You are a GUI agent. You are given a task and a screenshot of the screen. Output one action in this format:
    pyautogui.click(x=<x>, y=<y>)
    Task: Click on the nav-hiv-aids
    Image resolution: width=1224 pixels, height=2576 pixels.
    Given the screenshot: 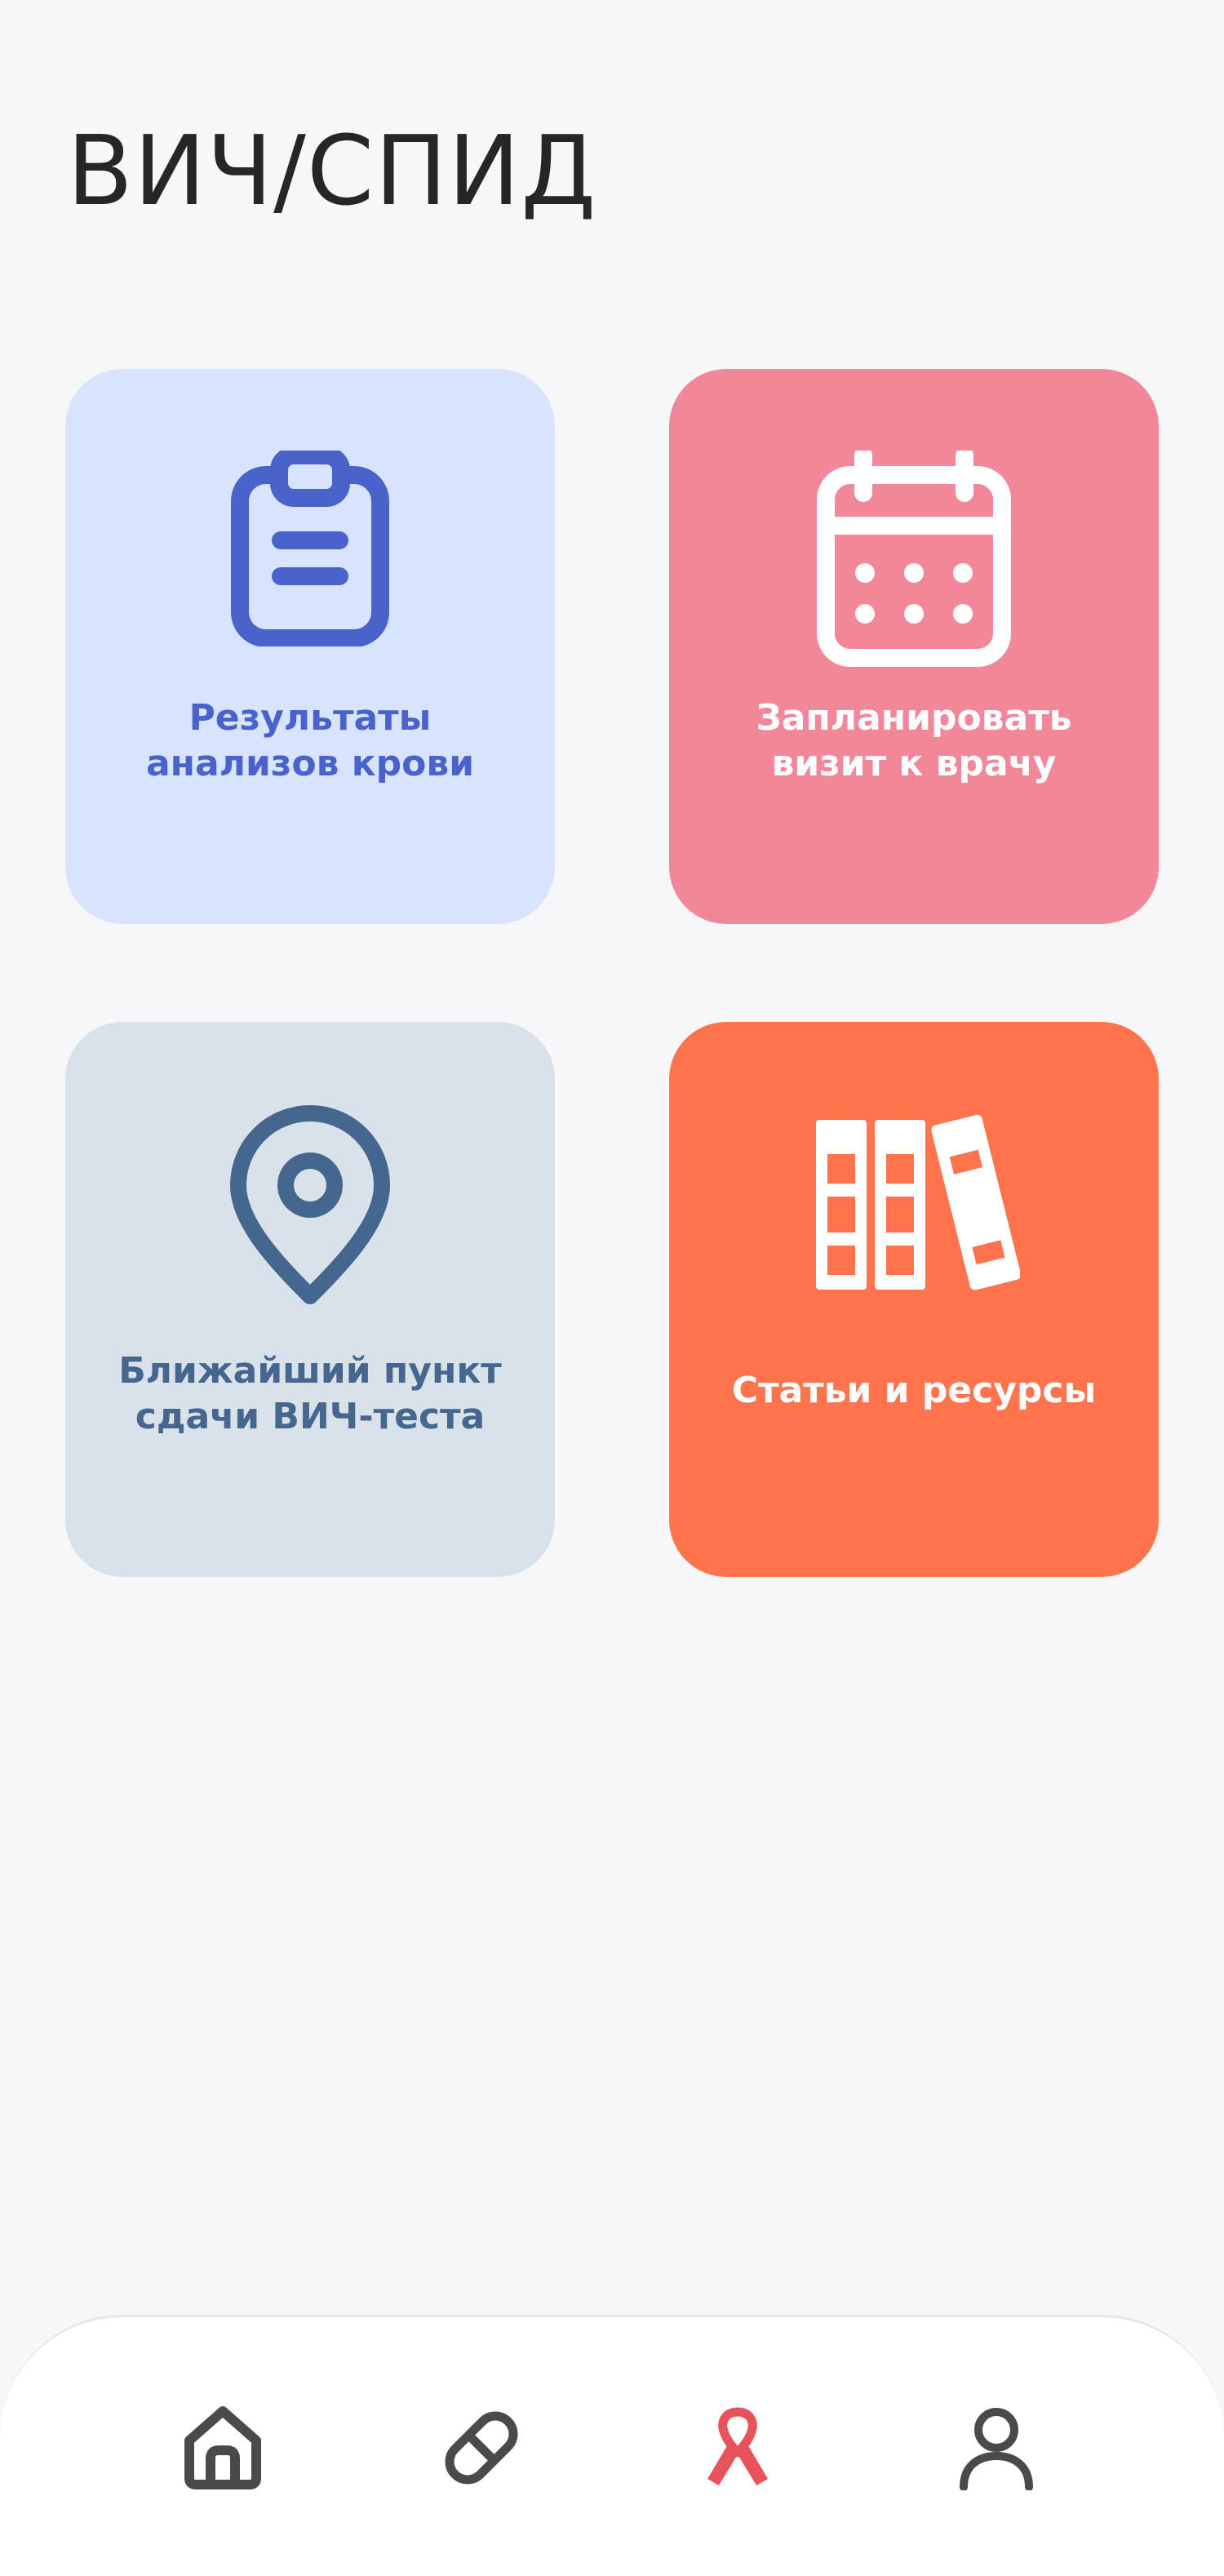 What is the action you would take?
    pyautogui.click(x=738, y=2448)
    